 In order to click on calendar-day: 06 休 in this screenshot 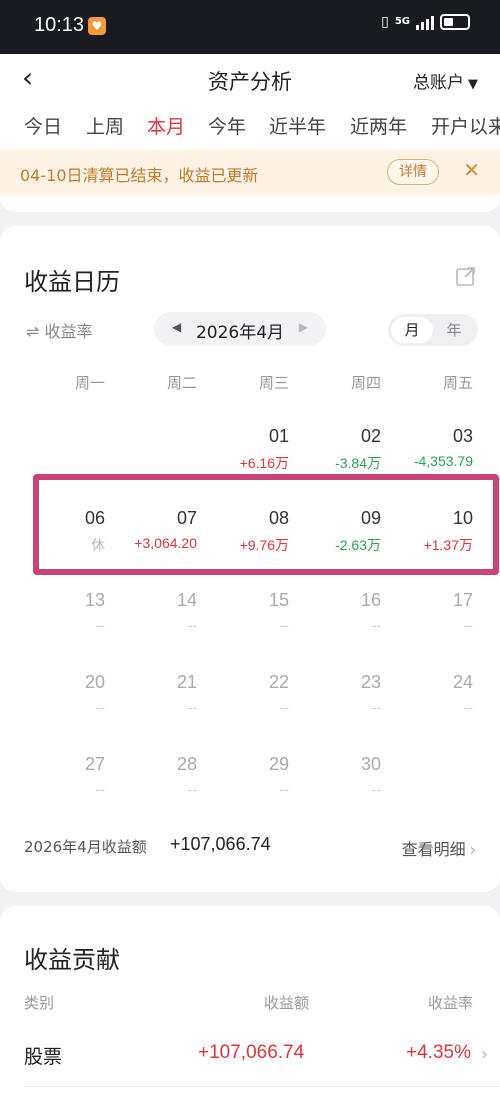, I will do `click(59, 531)`.